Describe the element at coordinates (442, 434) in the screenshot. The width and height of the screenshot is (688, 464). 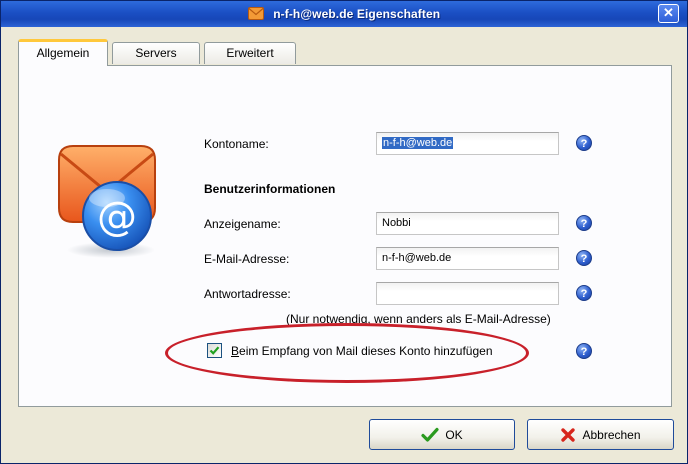
I see `ok-button: OK` at that location.